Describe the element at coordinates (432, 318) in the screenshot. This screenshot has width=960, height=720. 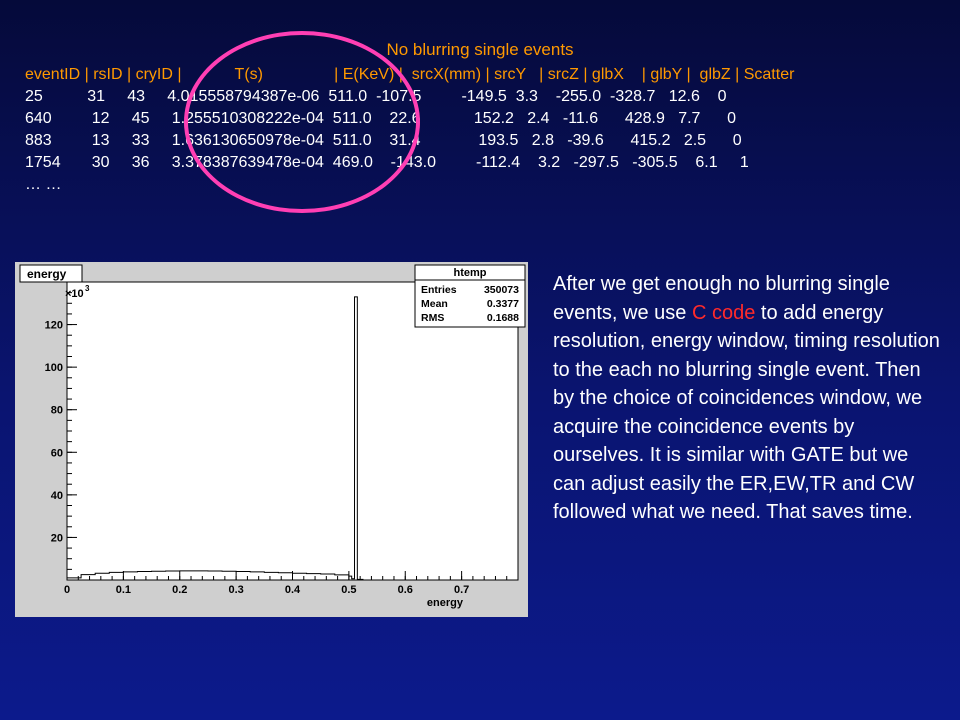
I see `stats-rms-label: RMS` at that location.